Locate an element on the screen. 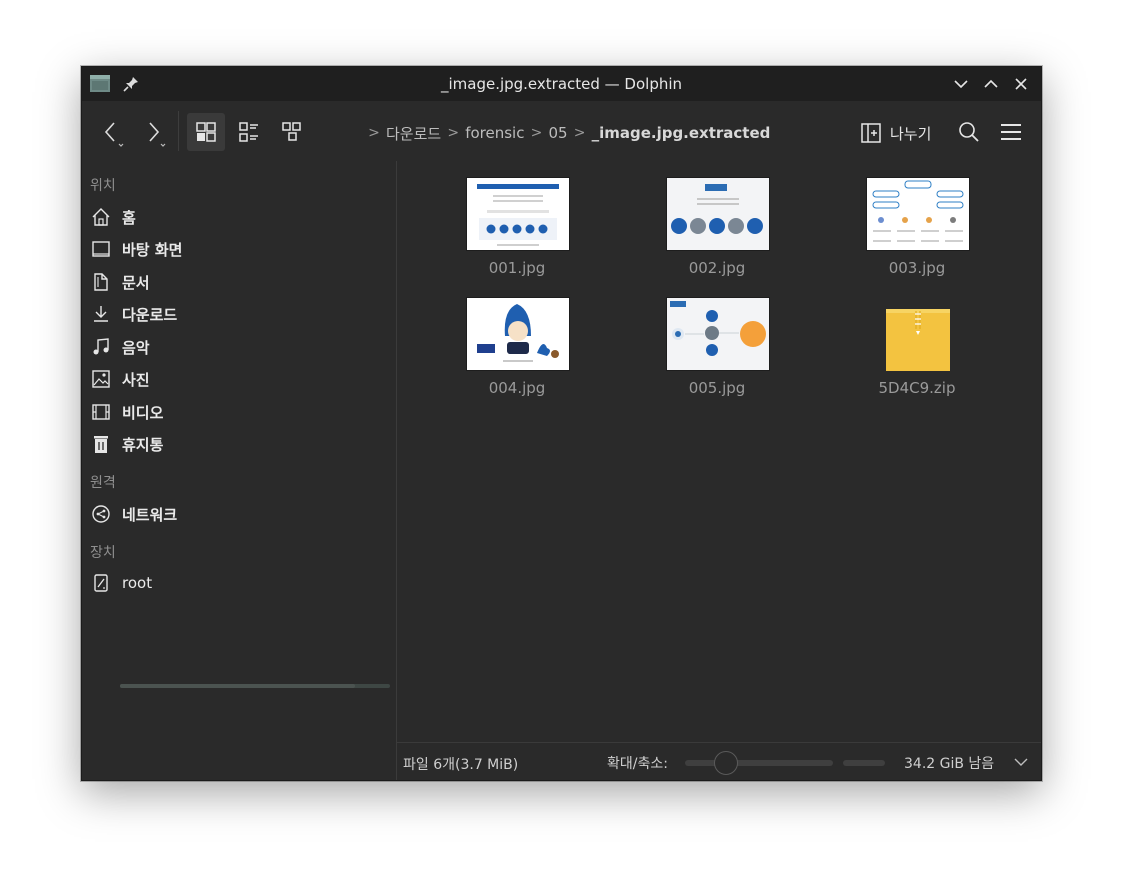 This screenshot has width=1123, height=877. free-space-label: 34.2 GiB 남음 is located at coordinates (949, 763).